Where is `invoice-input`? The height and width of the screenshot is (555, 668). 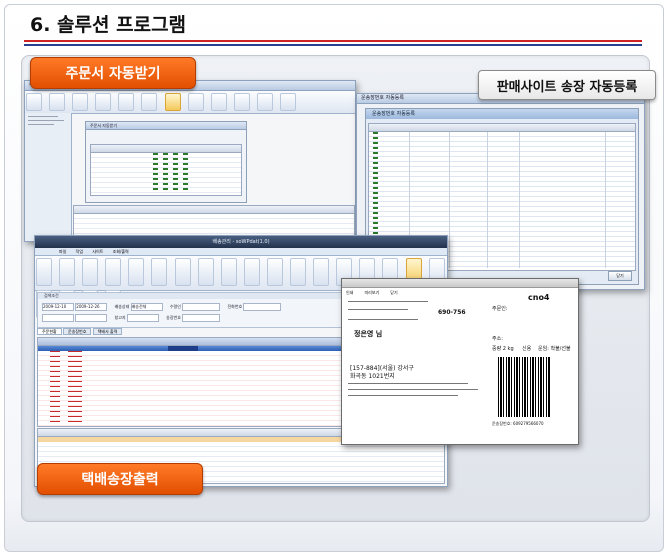 invoice-input is located at coordinates (201, 318).